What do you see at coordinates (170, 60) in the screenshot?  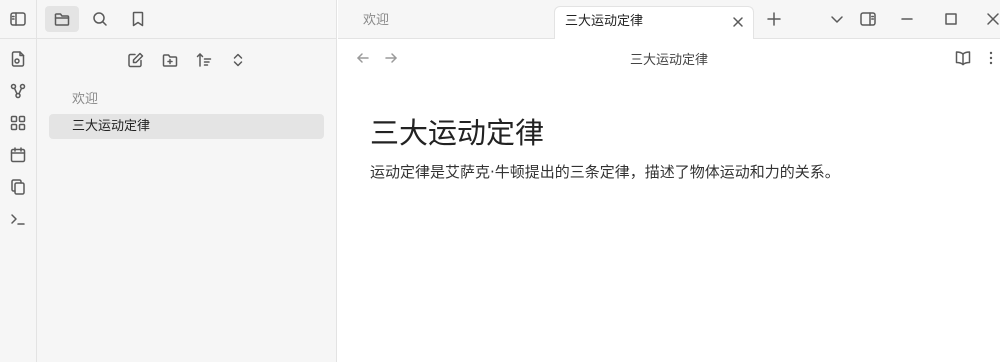 I see `new-folder-icon` at bounding box center [170, 60].